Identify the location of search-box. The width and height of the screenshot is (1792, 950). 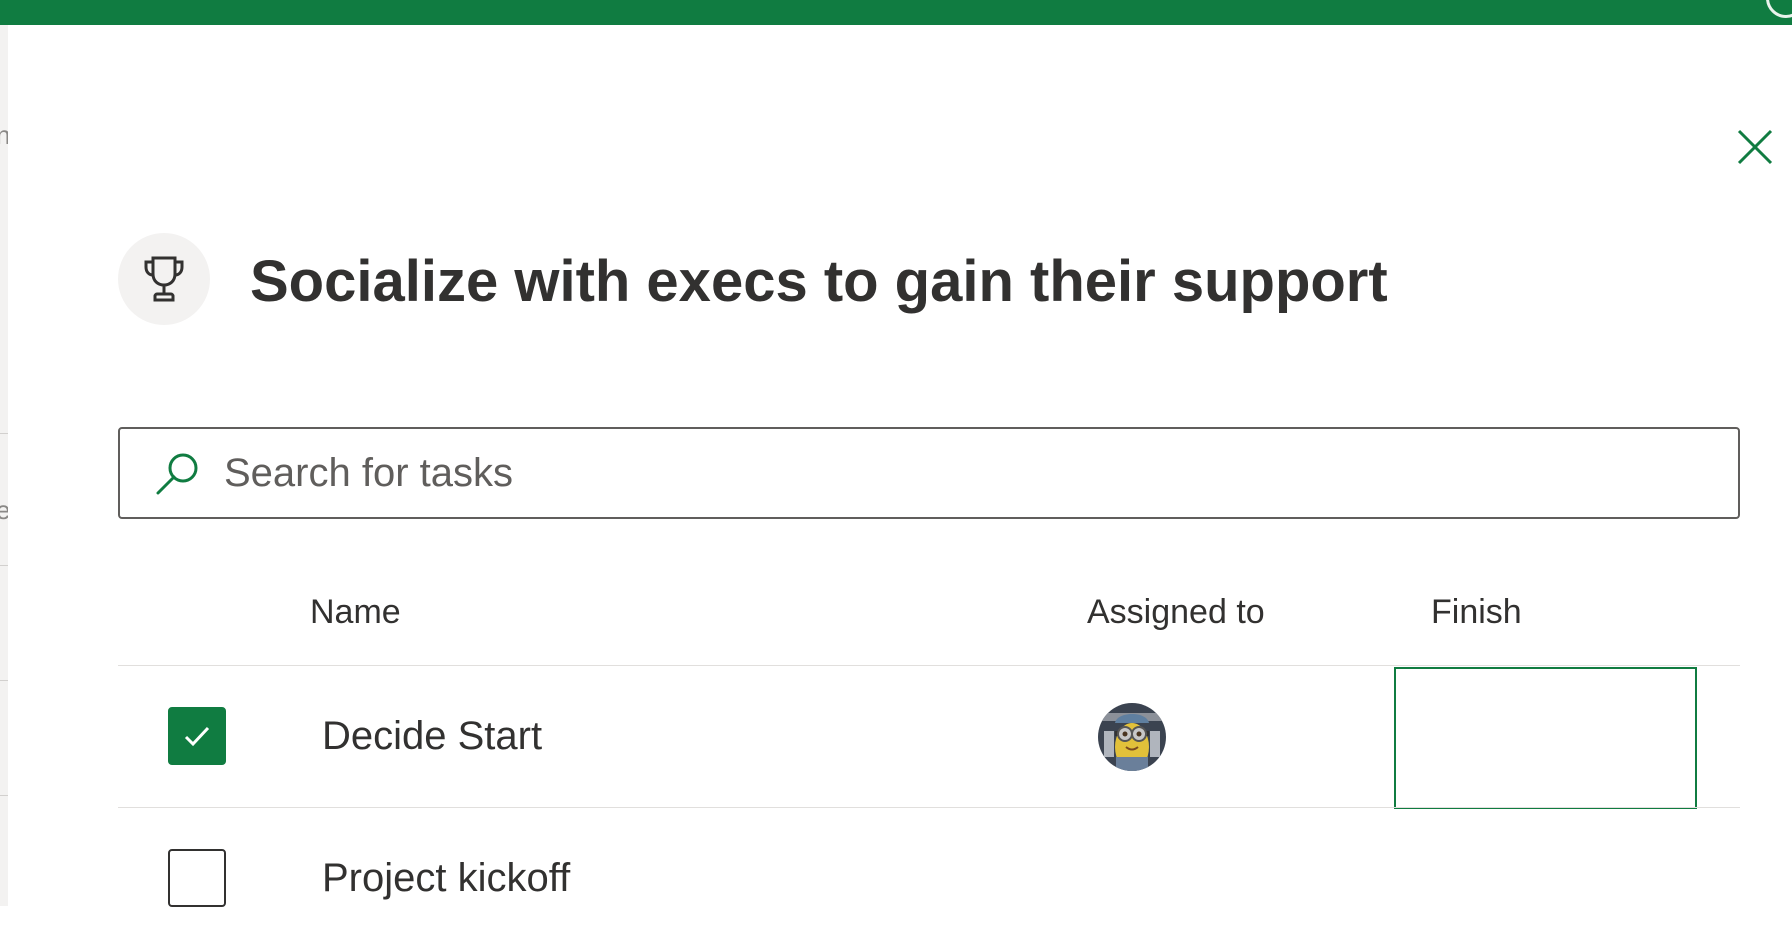
(929, 473).